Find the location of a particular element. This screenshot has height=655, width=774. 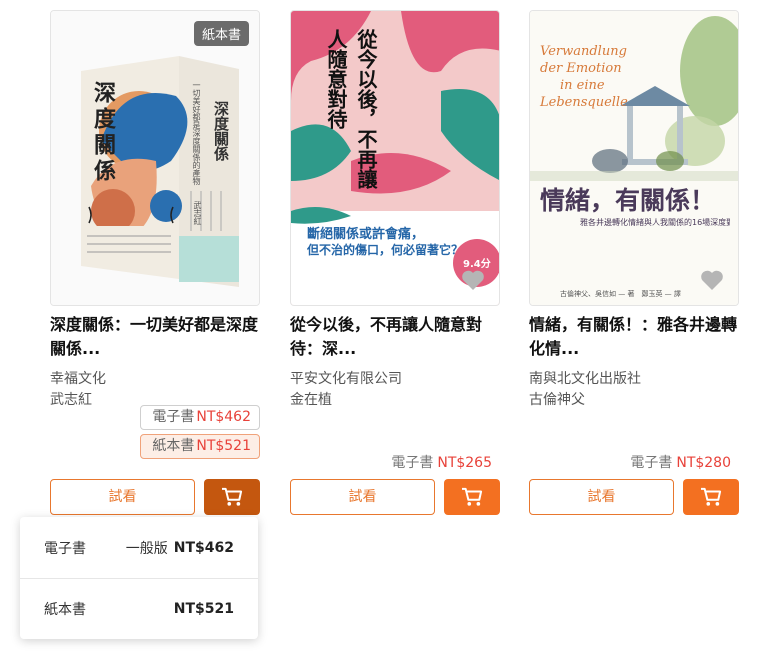

cover-tagline: 斷絕關係或許會痛， is located at coordinates (366, 234).